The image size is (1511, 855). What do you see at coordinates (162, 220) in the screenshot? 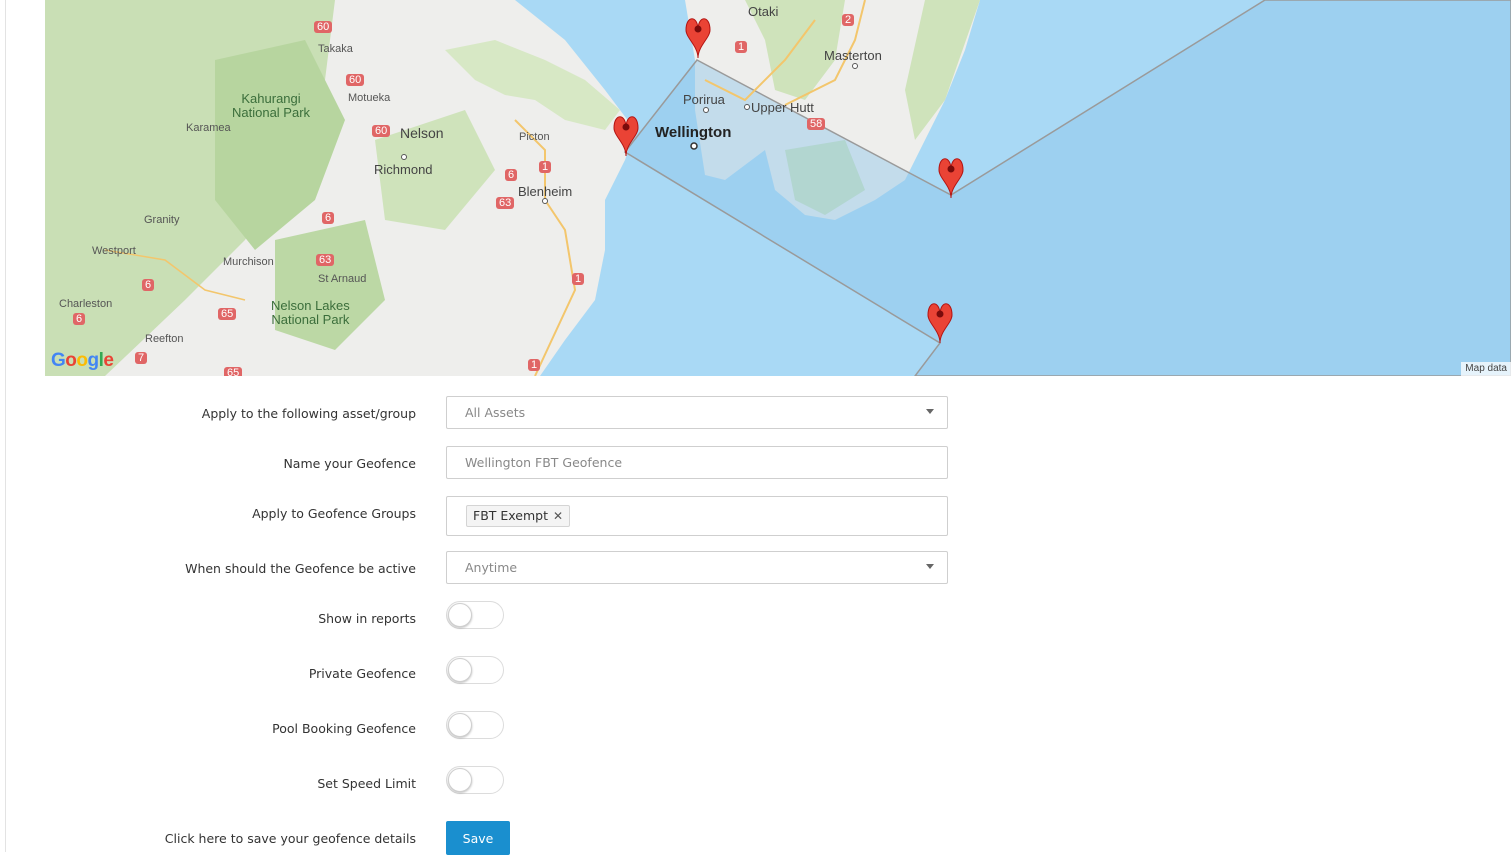
I see `place-label-granity: Granity` at bounding box center [162, 220].